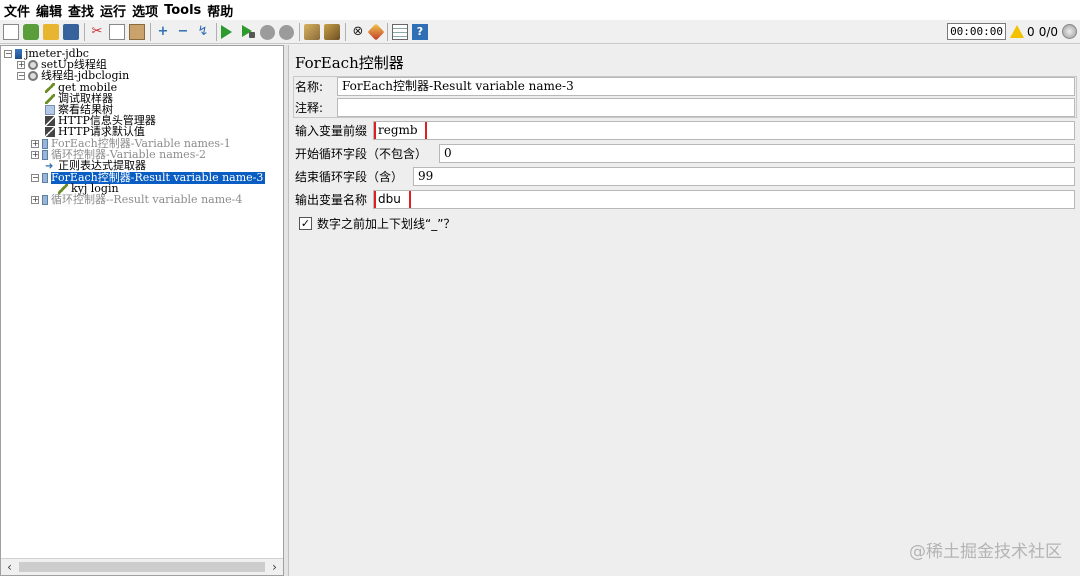 The height and width of the screenshot is (576, 1080). I want to click on scroll-right-arrow-icon: ›, so click(274, 567).